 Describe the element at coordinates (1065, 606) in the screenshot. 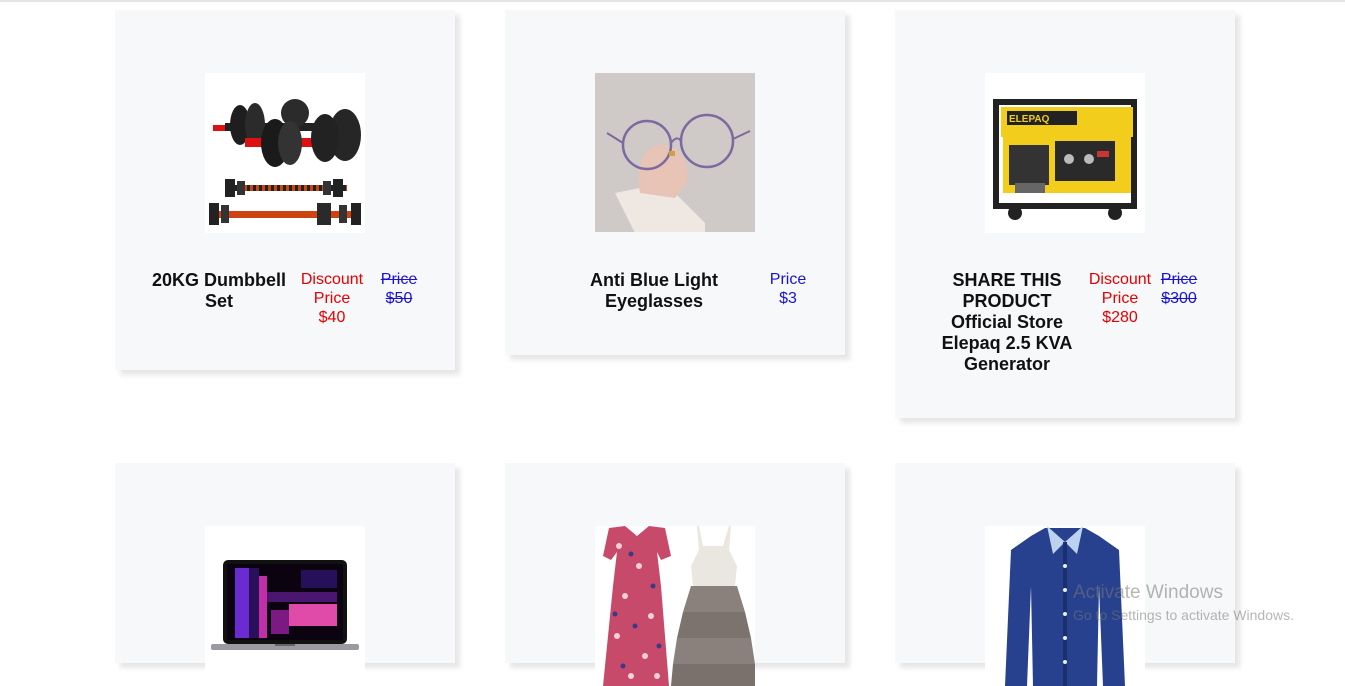

I see `shirt-image` at that location.